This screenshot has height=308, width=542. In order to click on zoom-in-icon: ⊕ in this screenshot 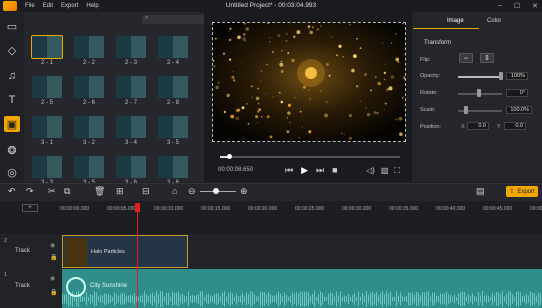, I will do `click(244, 191)`.